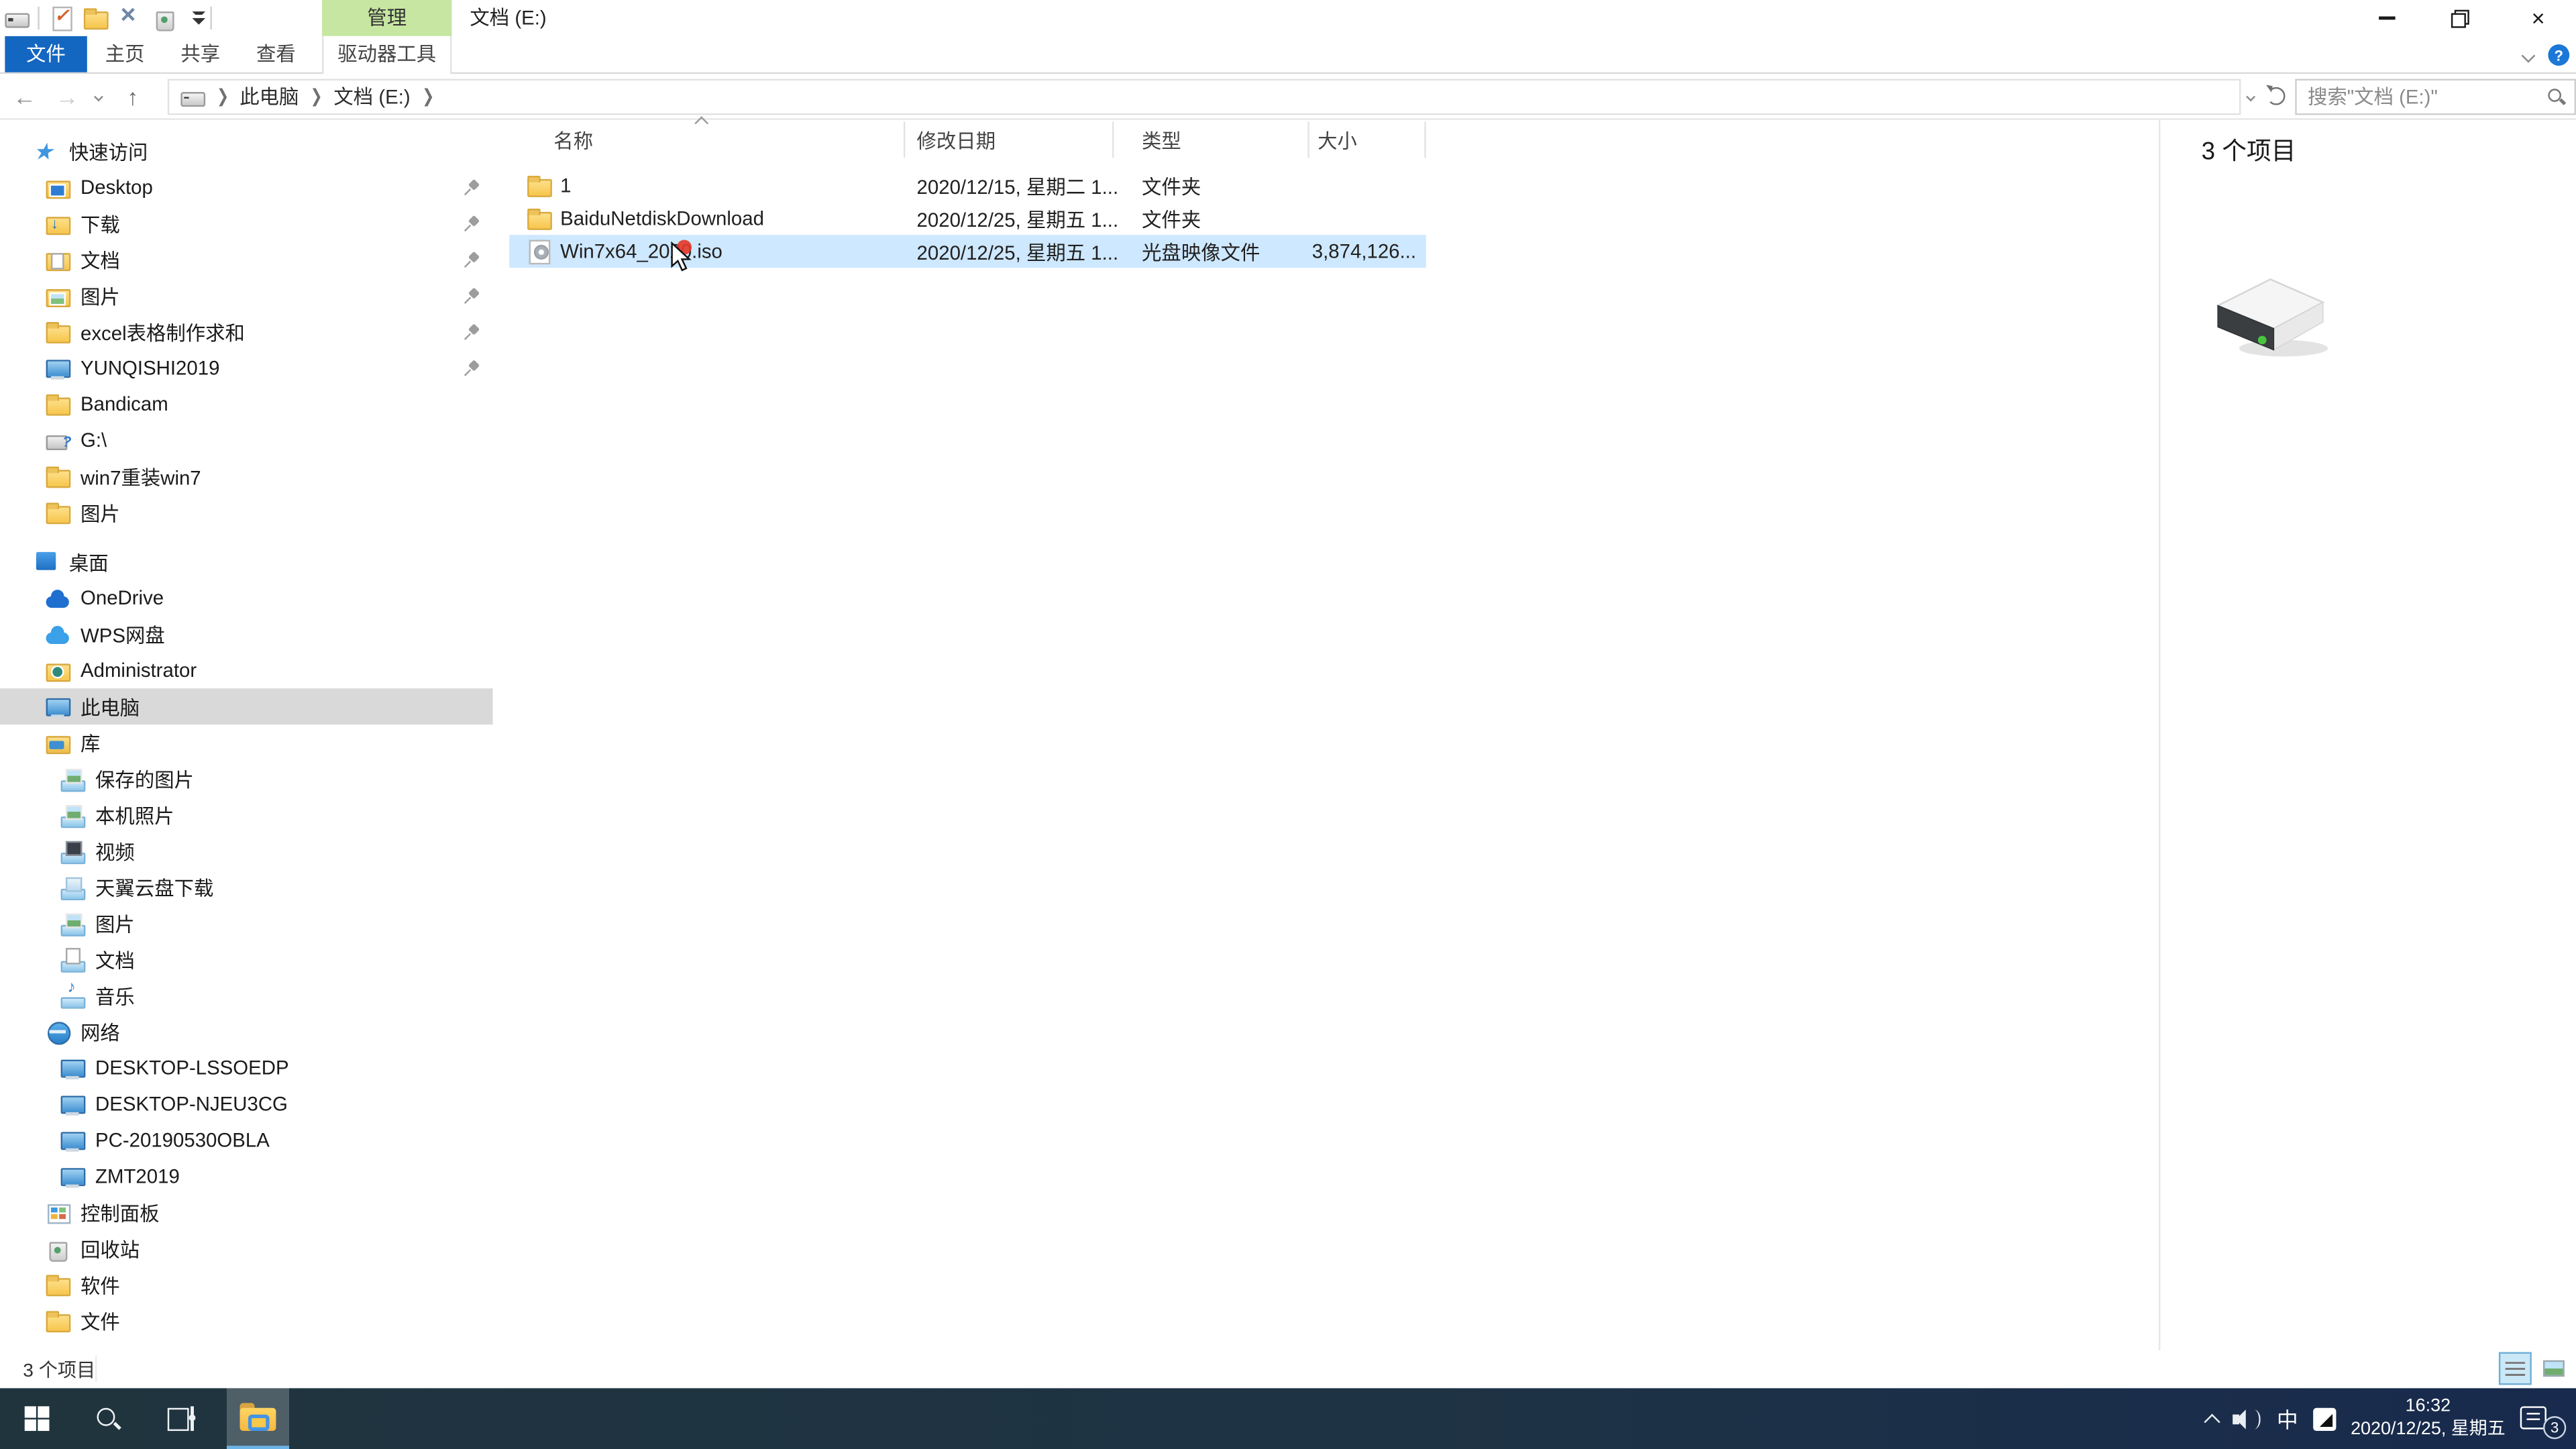 This screenshot has height=1449, width=2576. Describe the element at coordinates (72, 815) in the screenshot. I see `photos-library-icon` at that location.